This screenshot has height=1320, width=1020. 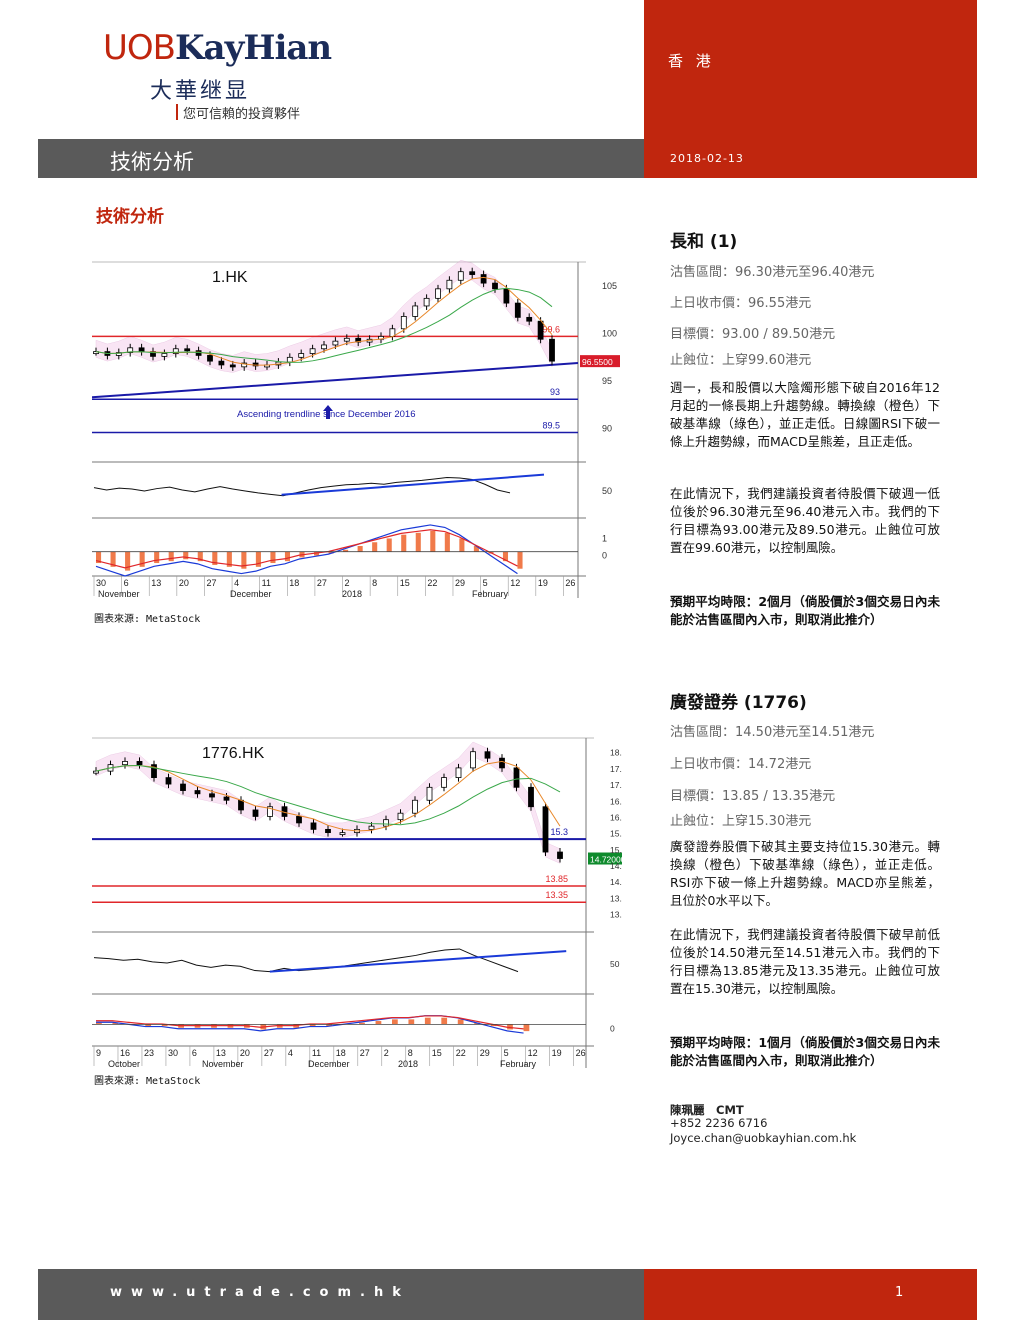 I want to click on x-tick-label: 4, so click(x=236, y=583).